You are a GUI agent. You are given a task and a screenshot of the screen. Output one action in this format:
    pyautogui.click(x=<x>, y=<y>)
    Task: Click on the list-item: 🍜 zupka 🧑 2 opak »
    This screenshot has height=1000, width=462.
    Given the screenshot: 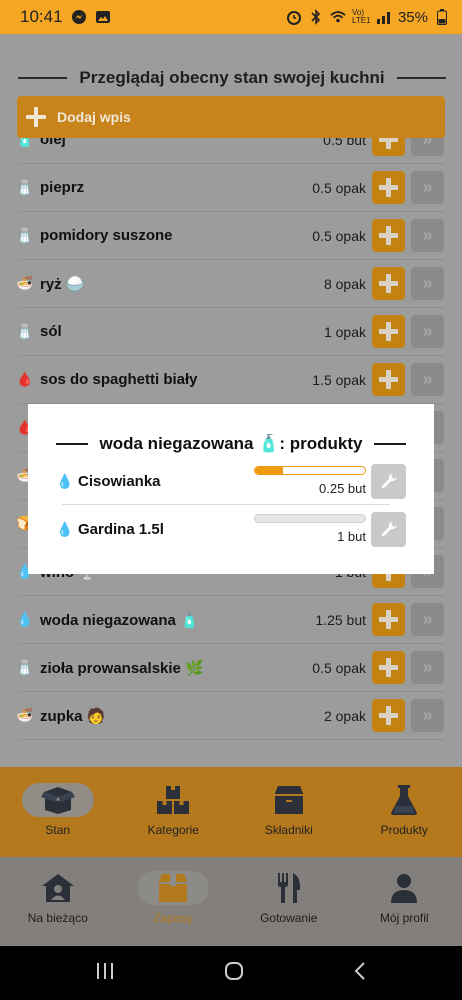 What is the action you would take?
    pyautogui.click(x=230, y=716)
    